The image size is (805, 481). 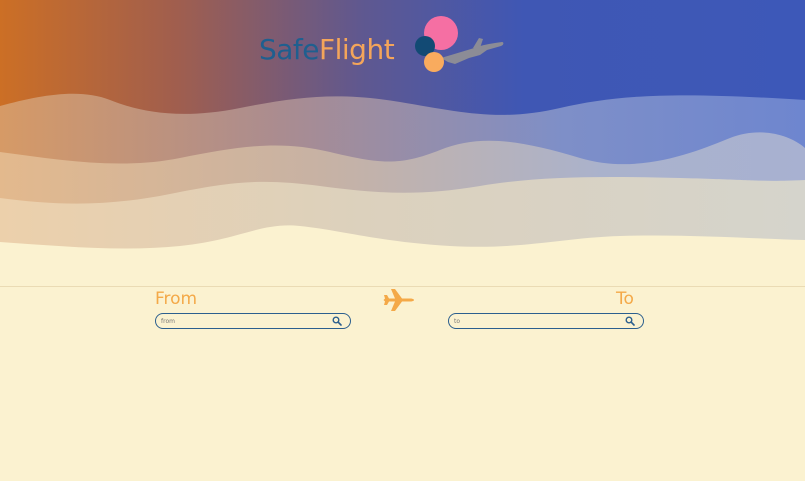 What do you see at coordinates (176, 299) in the screenshot?
I see `from-label: From` at bounding box center [176, 299].